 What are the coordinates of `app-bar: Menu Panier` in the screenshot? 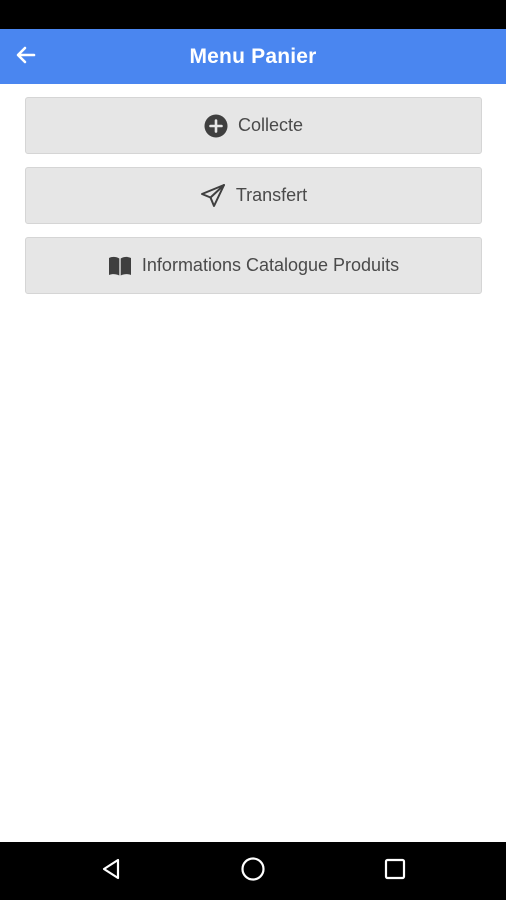 It's located at (253, 56).